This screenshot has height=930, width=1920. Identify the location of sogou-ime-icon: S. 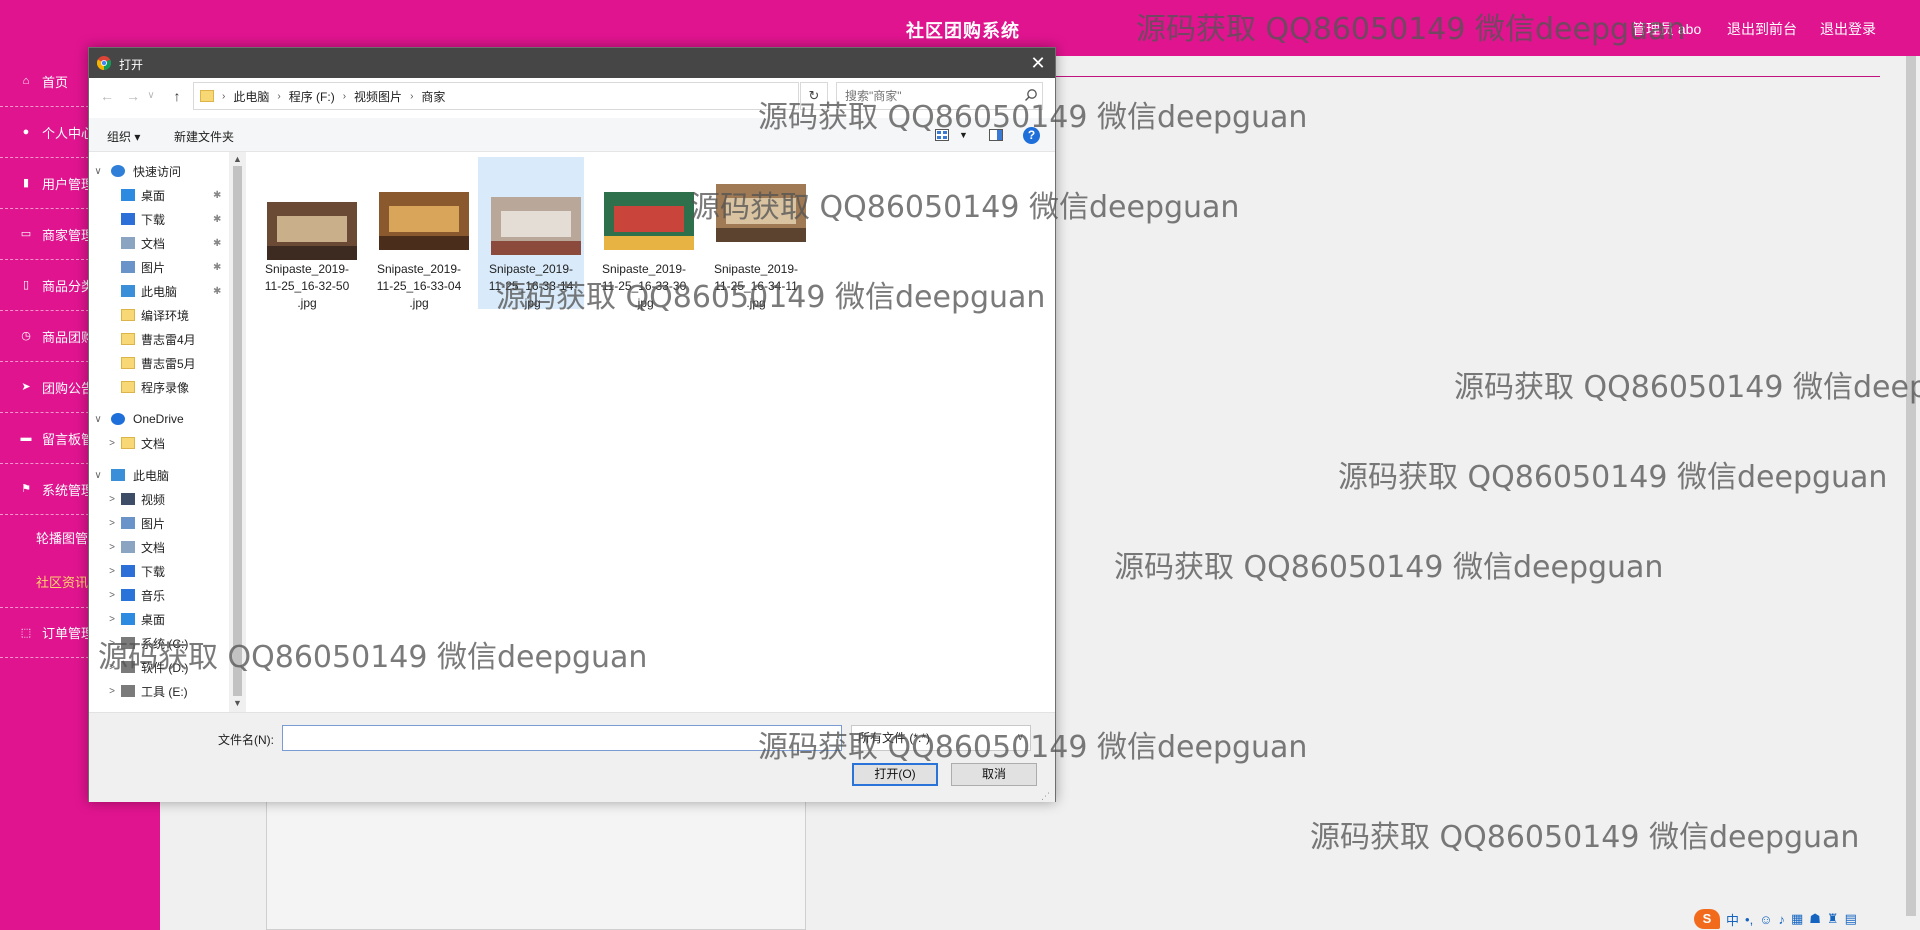
(1707, 919).